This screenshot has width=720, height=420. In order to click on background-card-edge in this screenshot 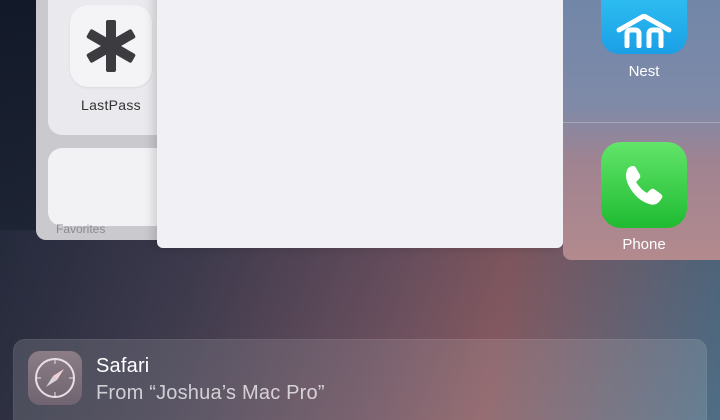, I will do `click(20, 115)`.